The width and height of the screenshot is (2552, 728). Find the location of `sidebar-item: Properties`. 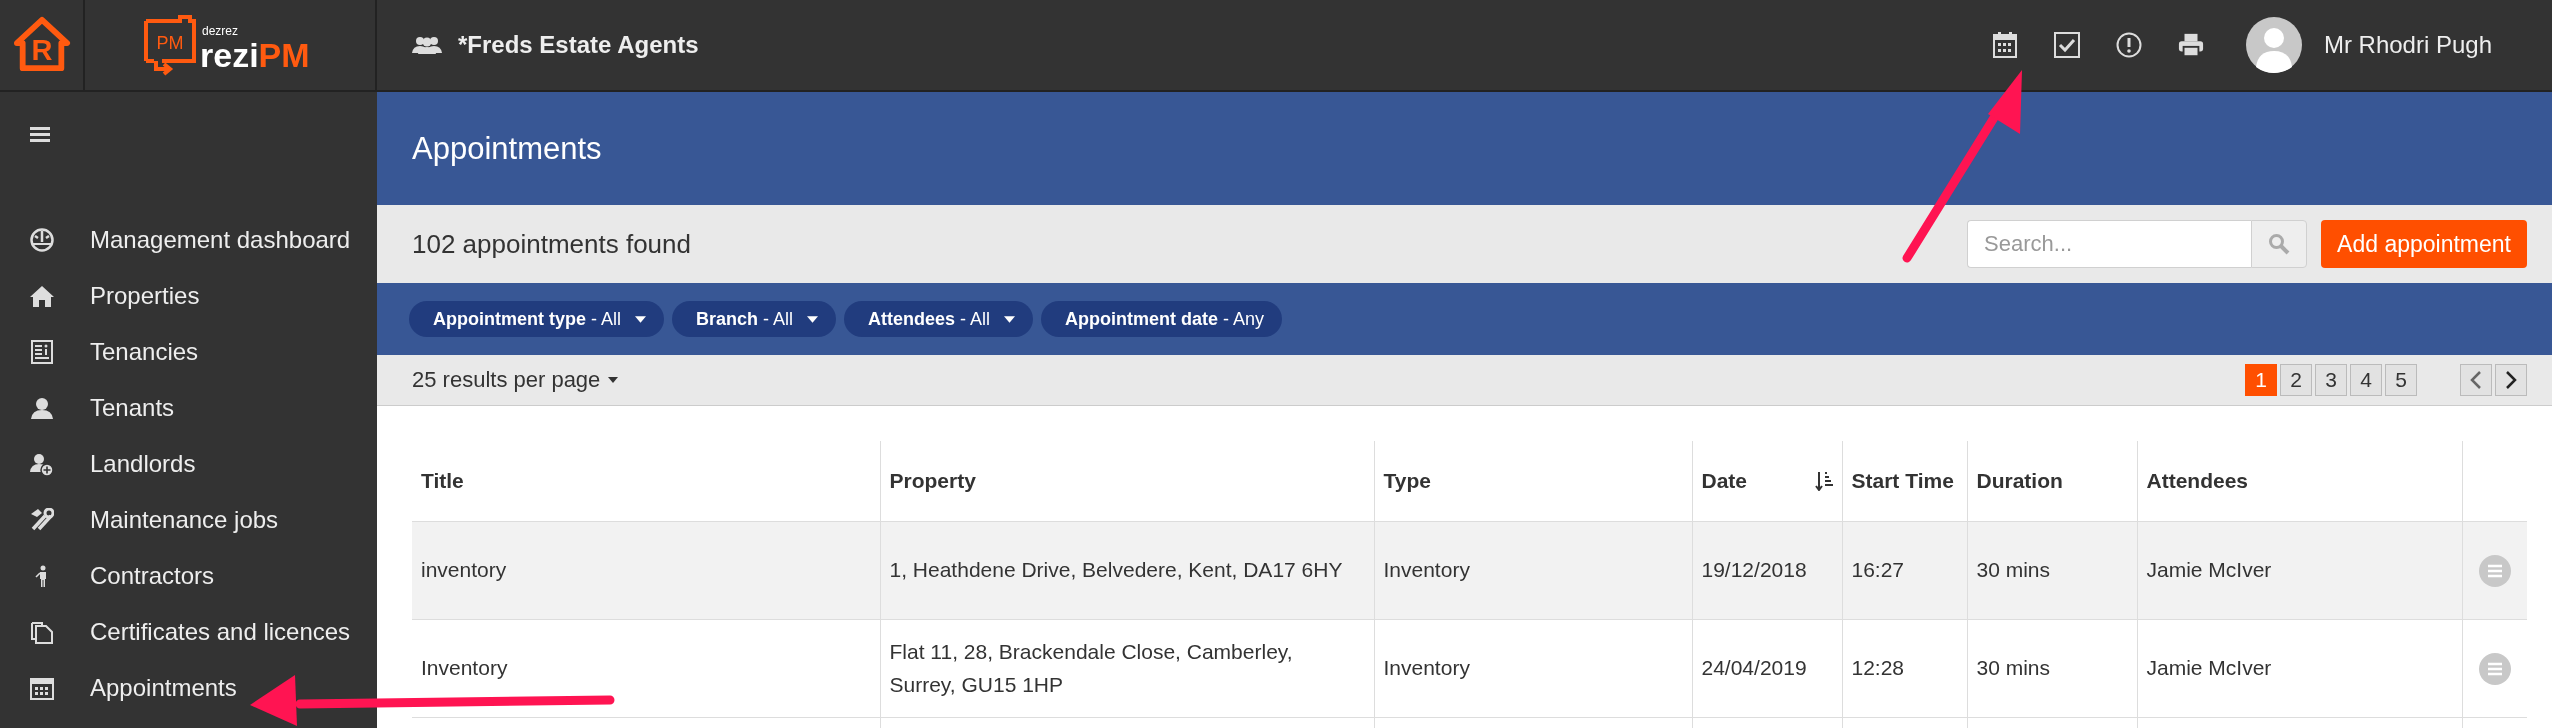

sidebar-item: Properties is located at coordinates (145, 296).